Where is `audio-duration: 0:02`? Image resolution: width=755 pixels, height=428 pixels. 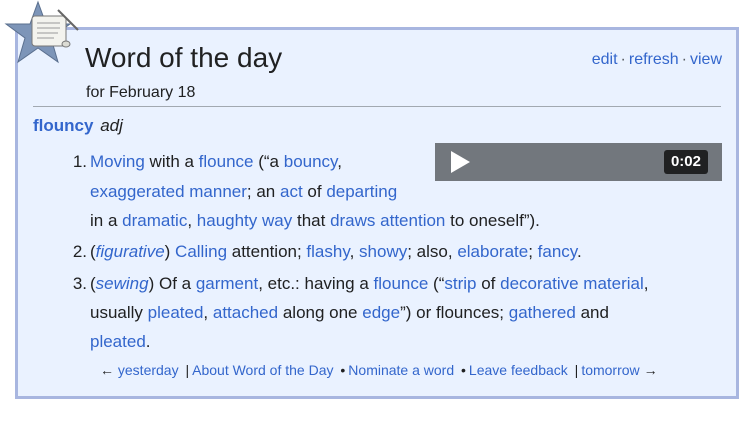
audio-duration: 0:02 is located at coordinates (685, 162).